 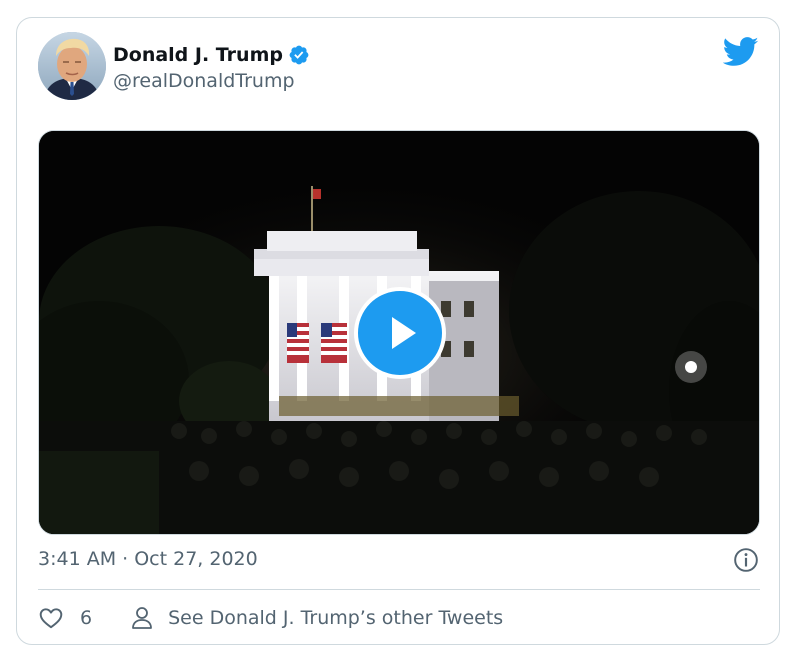 I want to click on avatar-photo, so click(x=72, y=66).